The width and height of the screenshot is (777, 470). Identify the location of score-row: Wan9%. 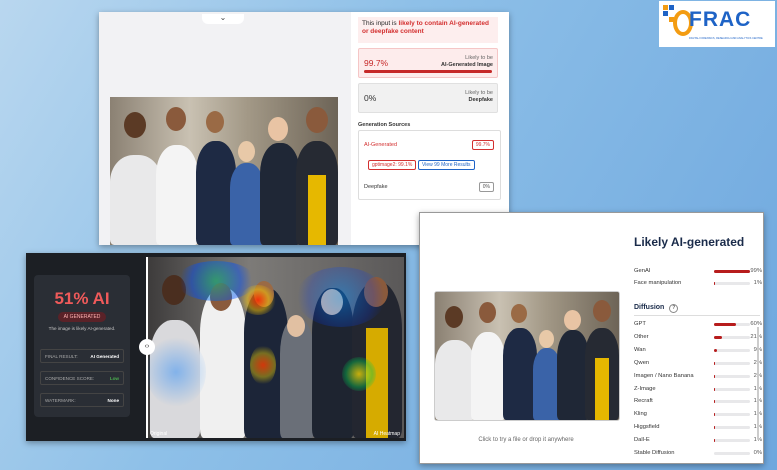
(698, 351).